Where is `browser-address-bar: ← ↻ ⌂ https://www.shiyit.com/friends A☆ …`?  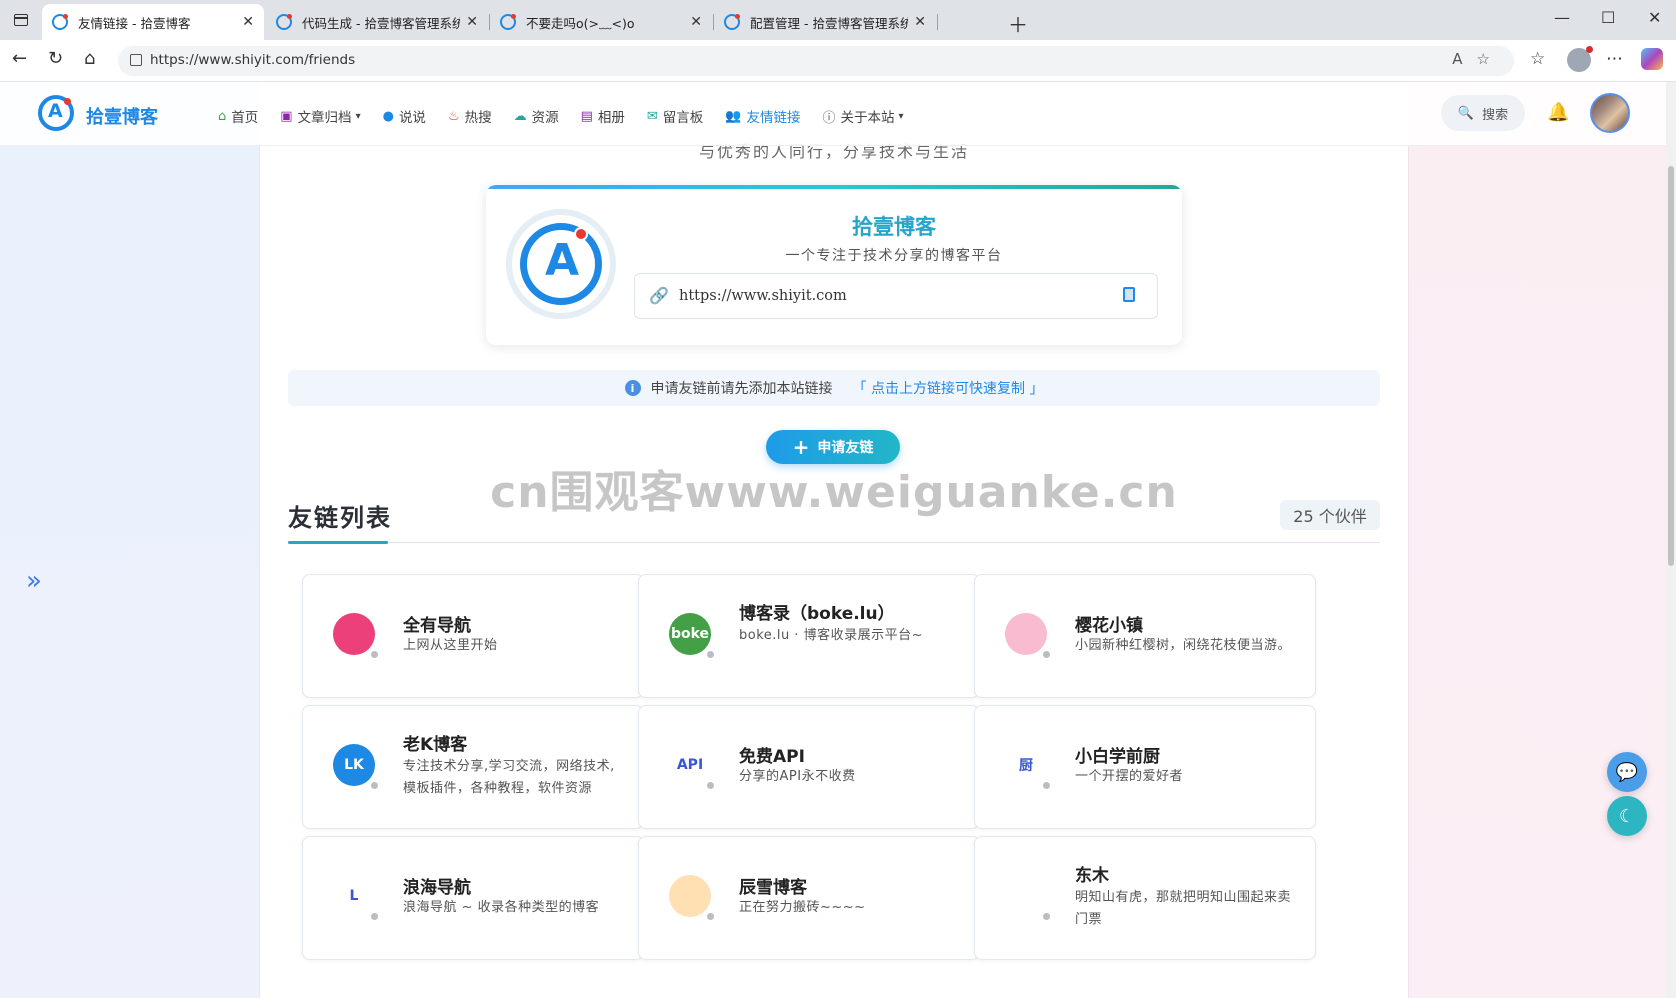 browser-address-bar: ← ↻ ⌂ https://www.shiyit.com/friends A☆ … is located at coordinates (838, 61).